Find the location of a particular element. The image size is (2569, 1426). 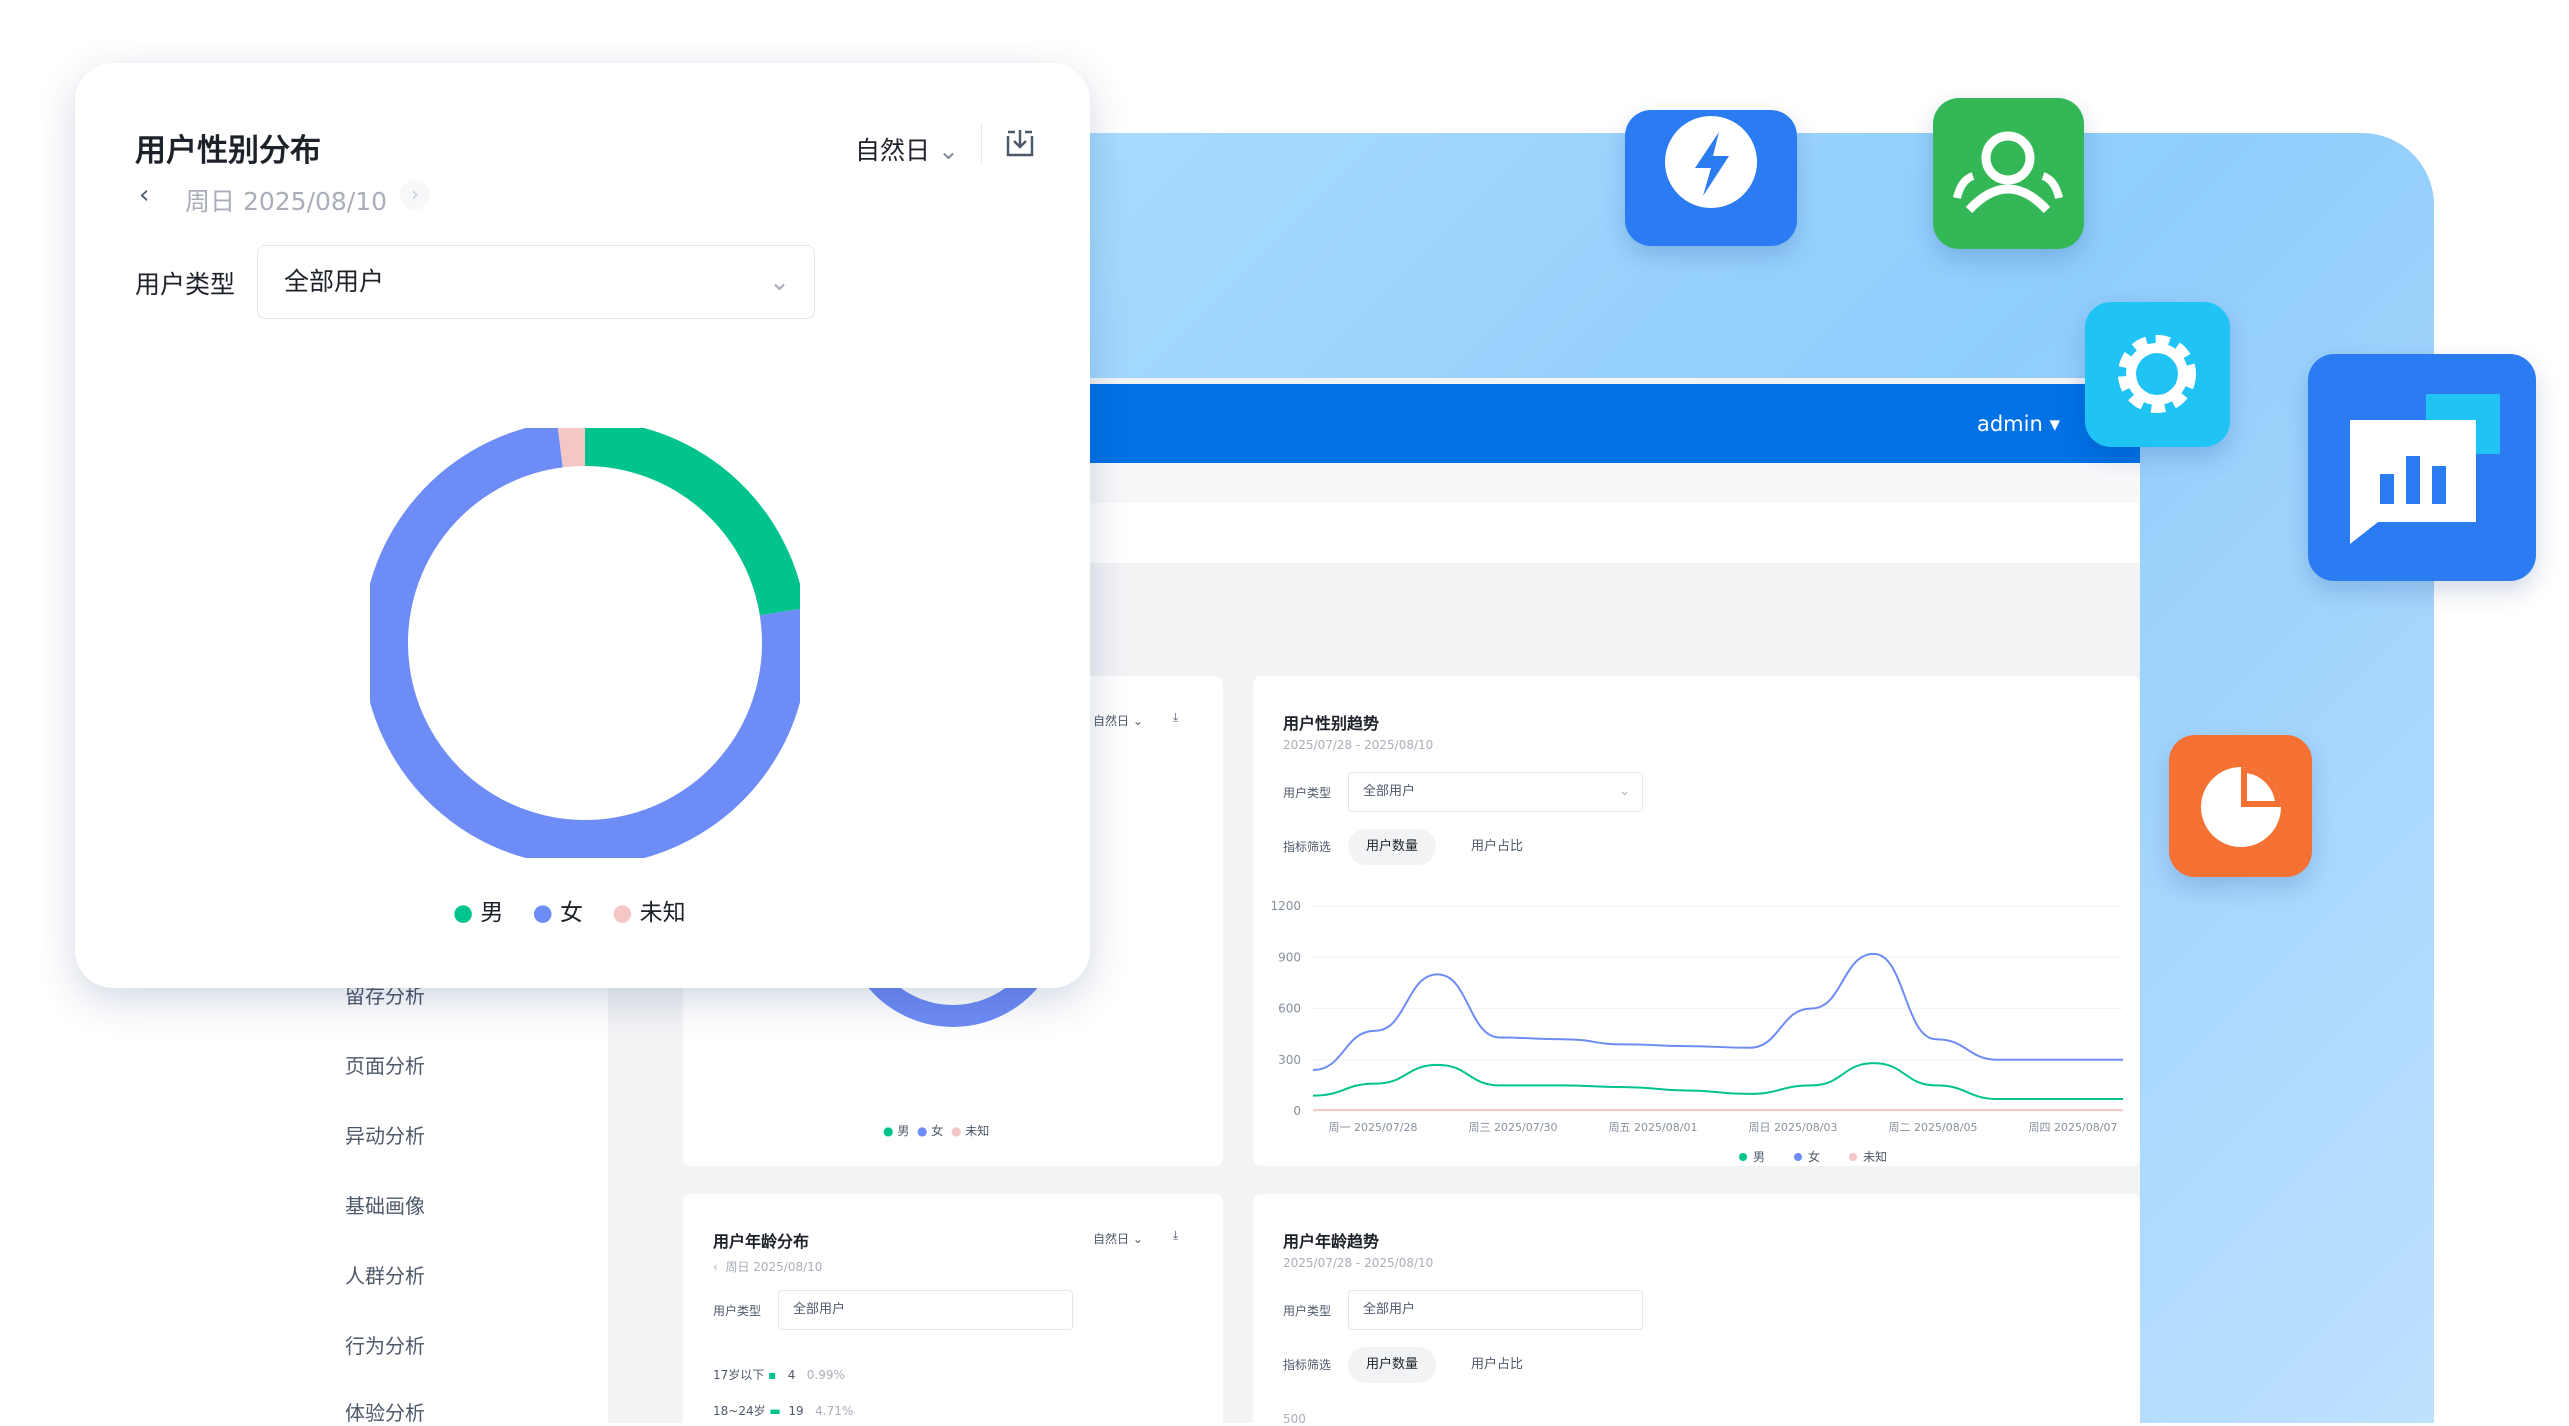

next-date-icon: › is located at coordinates (415, 195).